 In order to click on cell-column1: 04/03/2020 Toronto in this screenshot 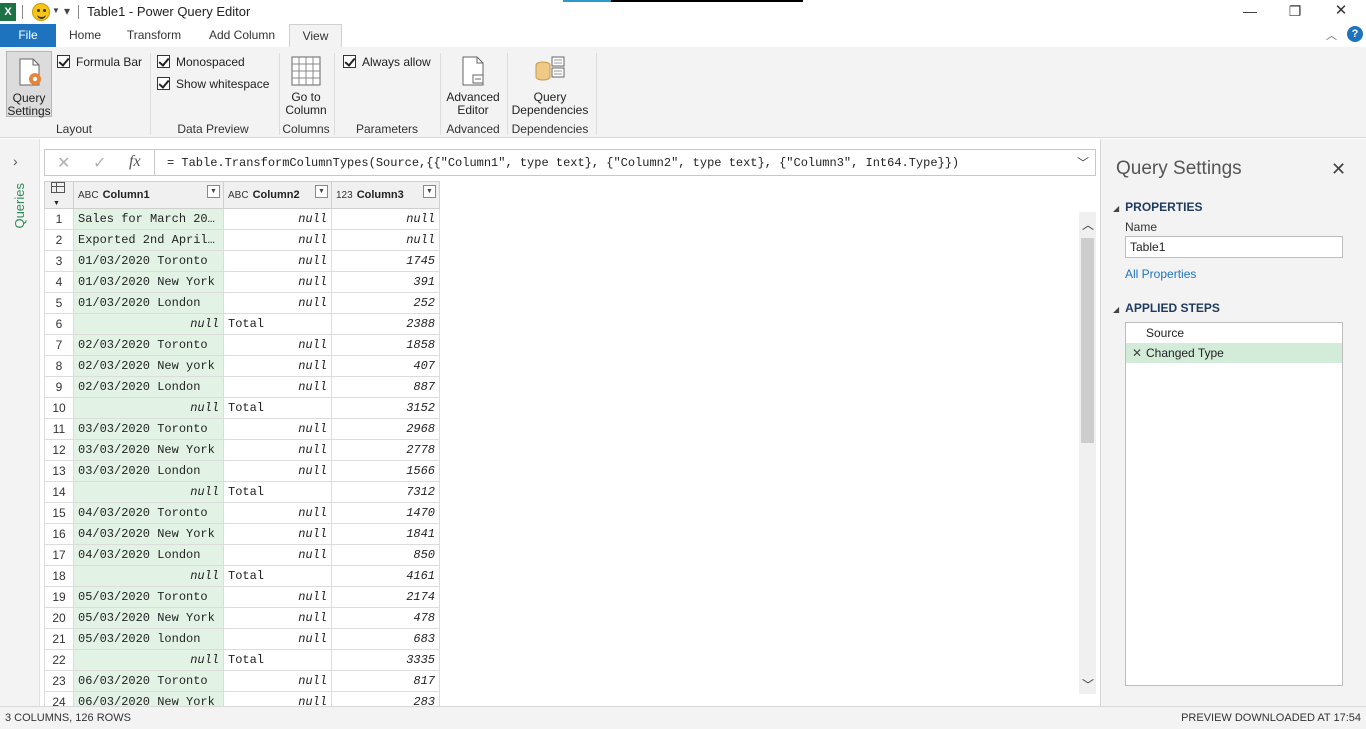, I will do `click(148, 513)`.